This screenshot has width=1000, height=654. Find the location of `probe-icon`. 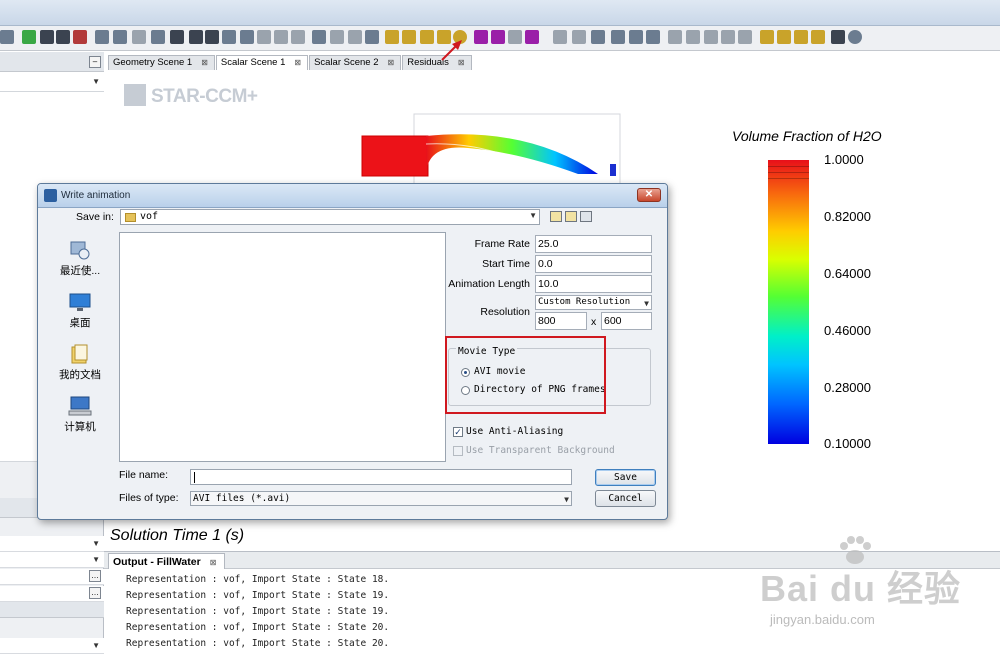

probe-icon is located at coordinates (337, 37).